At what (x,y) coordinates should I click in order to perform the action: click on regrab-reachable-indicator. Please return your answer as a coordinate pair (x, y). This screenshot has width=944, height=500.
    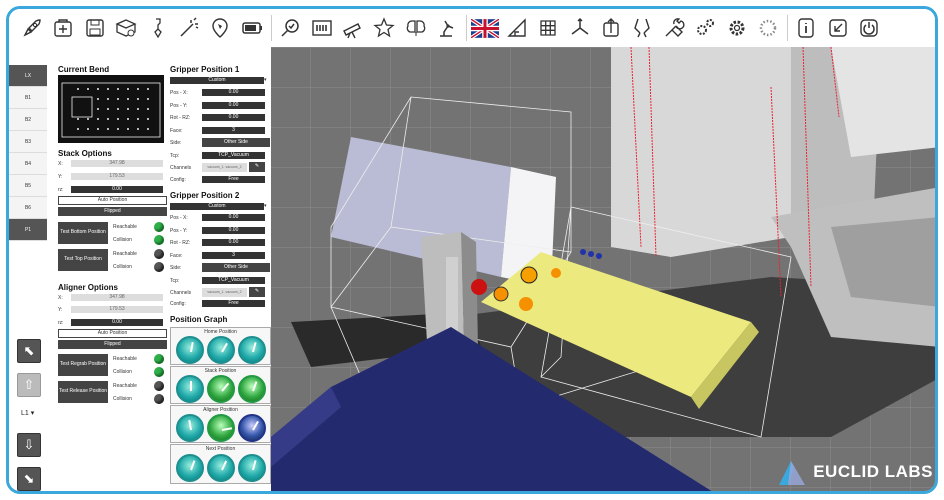
    Looking at the image, I should click on (159, 359).